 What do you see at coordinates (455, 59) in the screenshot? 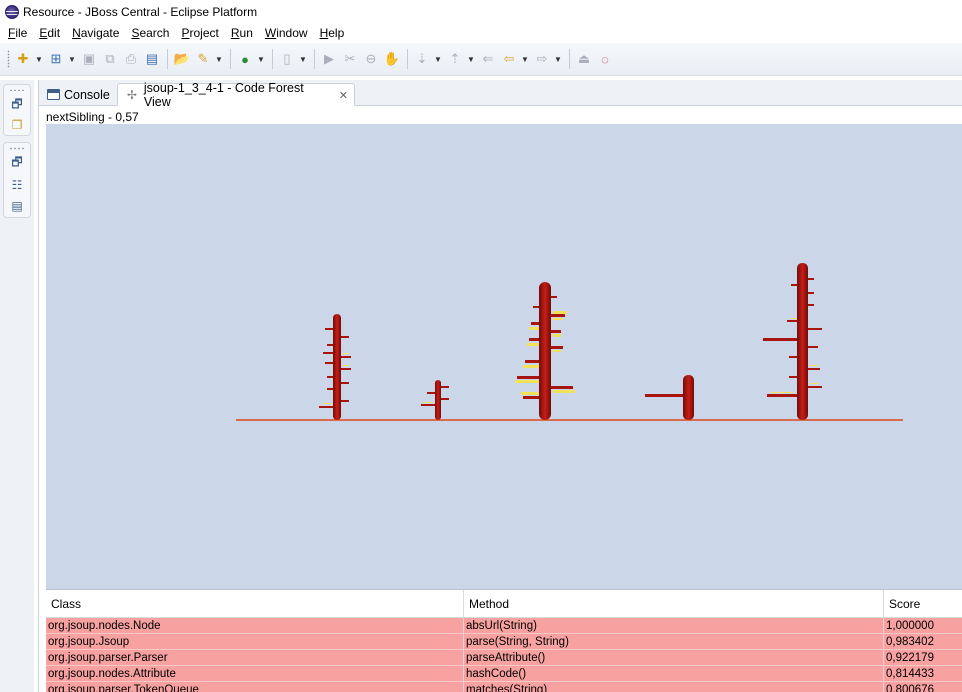
I see `prev-annotation-icon: ⇡` at bounding box center [455, 59].